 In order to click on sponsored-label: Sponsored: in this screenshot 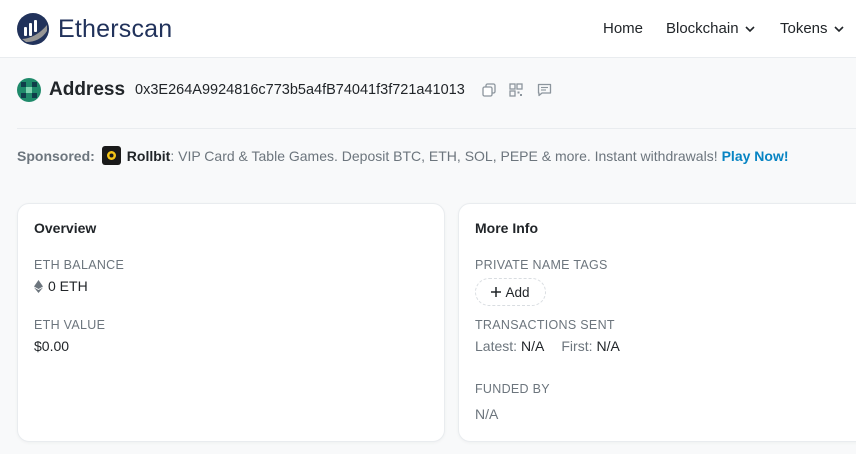, I will do `click(56, 155)`.